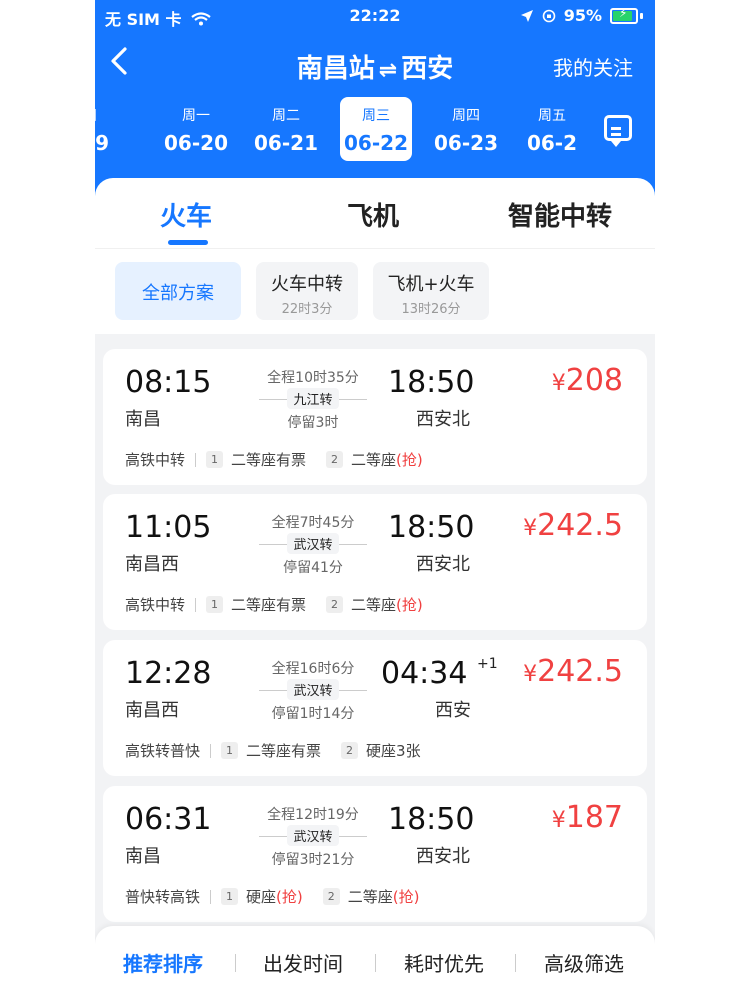 The image size is (750, 1000). I want to click on transfer-info: 全程10时35分 九江转 停留3时, so click(313, 390).